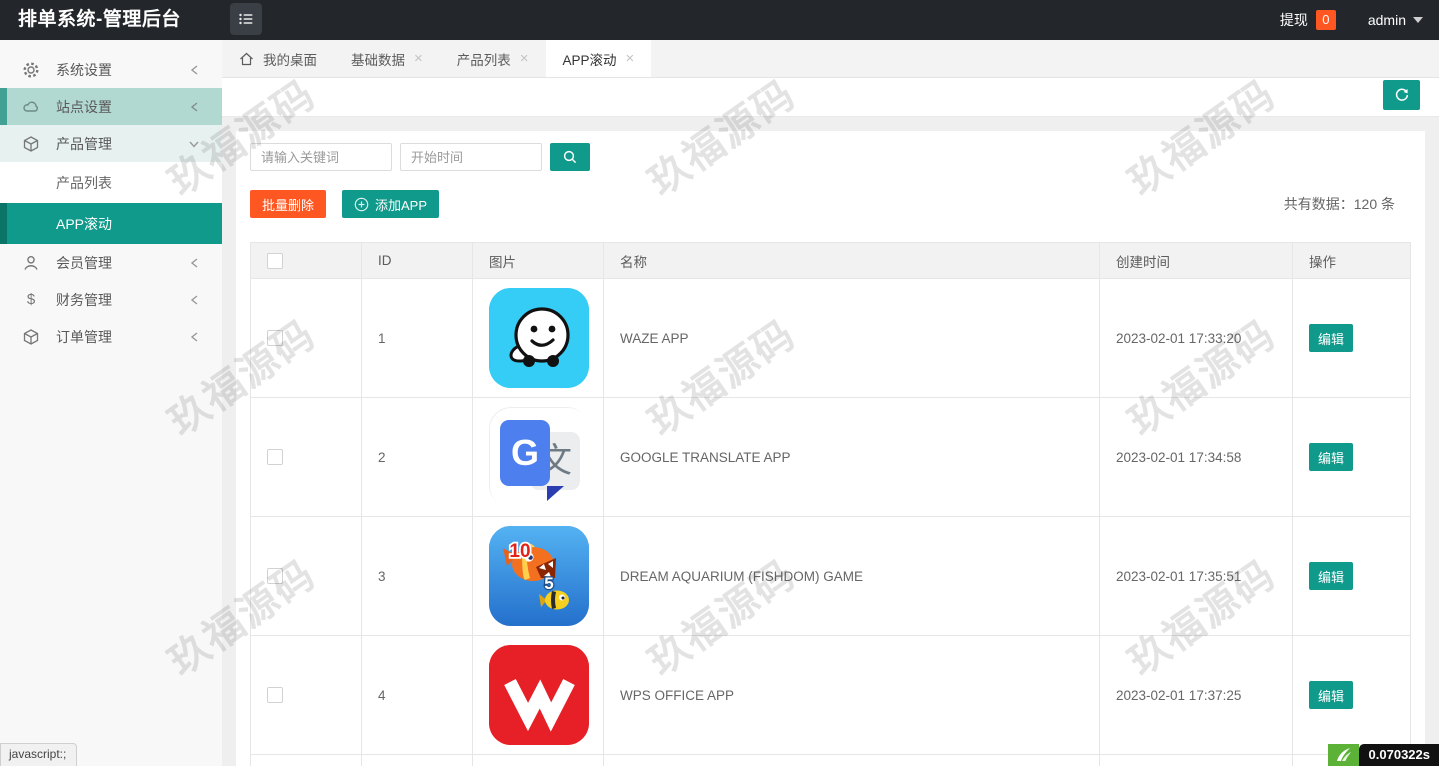 This screenshot has height=766, width=1439. I want to click on thinkphp-trace-icon, so click(1343, 755).